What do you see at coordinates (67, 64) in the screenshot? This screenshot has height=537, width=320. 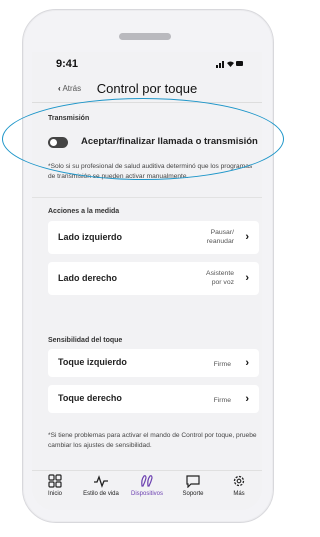 I see `status-time: 9:41` at bounding box center [67, 64].